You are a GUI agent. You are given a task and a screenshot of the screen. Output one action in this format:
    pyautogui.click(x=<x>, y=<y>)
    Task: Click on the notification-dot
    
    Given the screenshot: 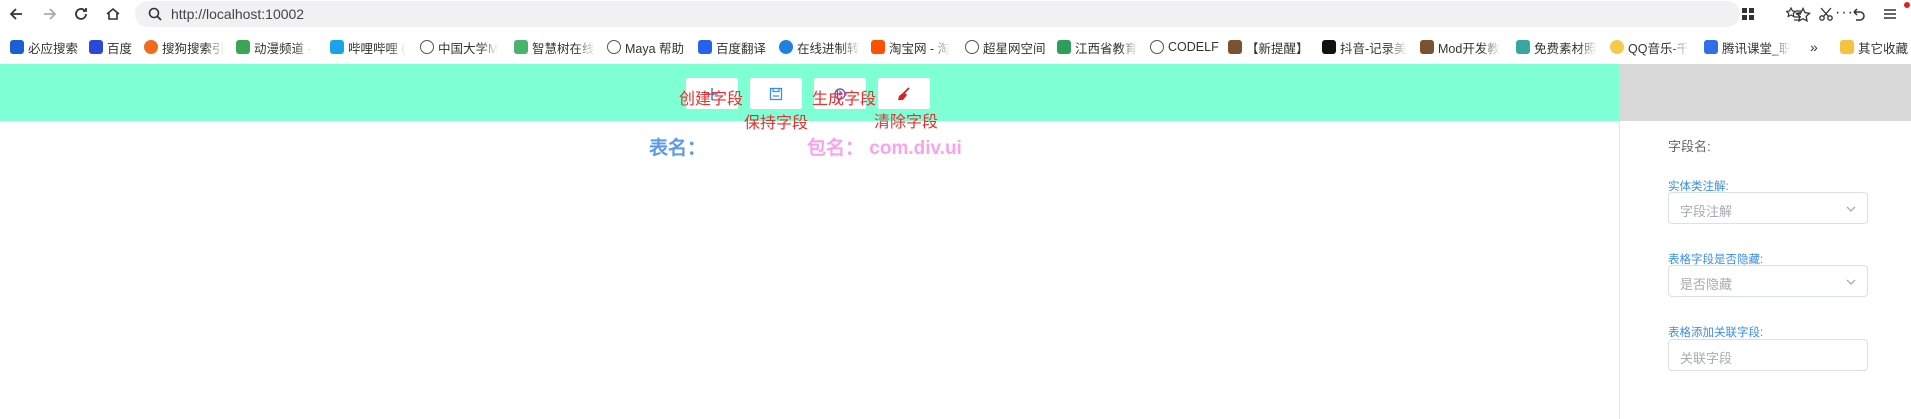 What is the action you would take?
    pyautogui.click(x=1907, y=5)
    